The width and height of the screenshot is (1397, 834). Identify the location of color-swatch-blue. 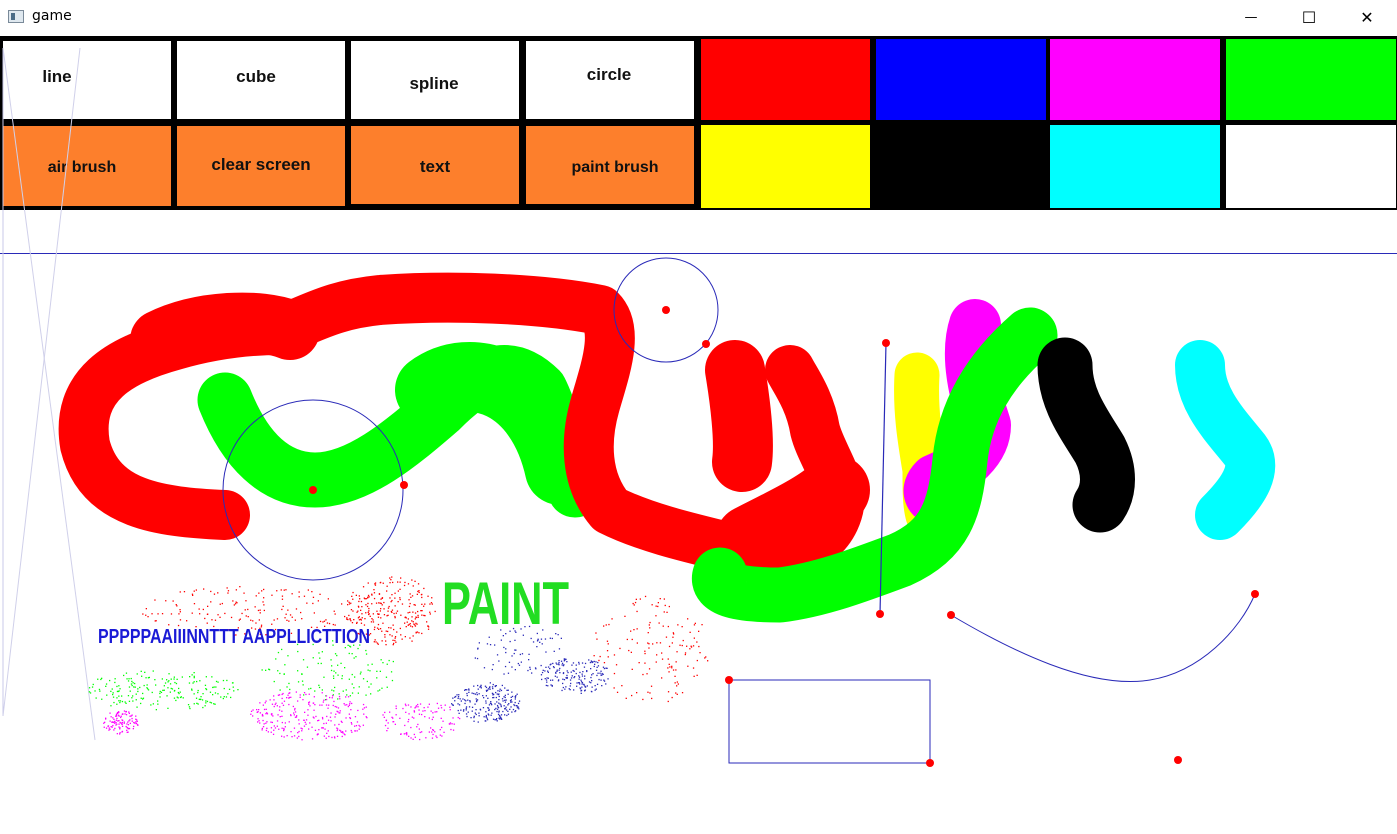
(961, 79).